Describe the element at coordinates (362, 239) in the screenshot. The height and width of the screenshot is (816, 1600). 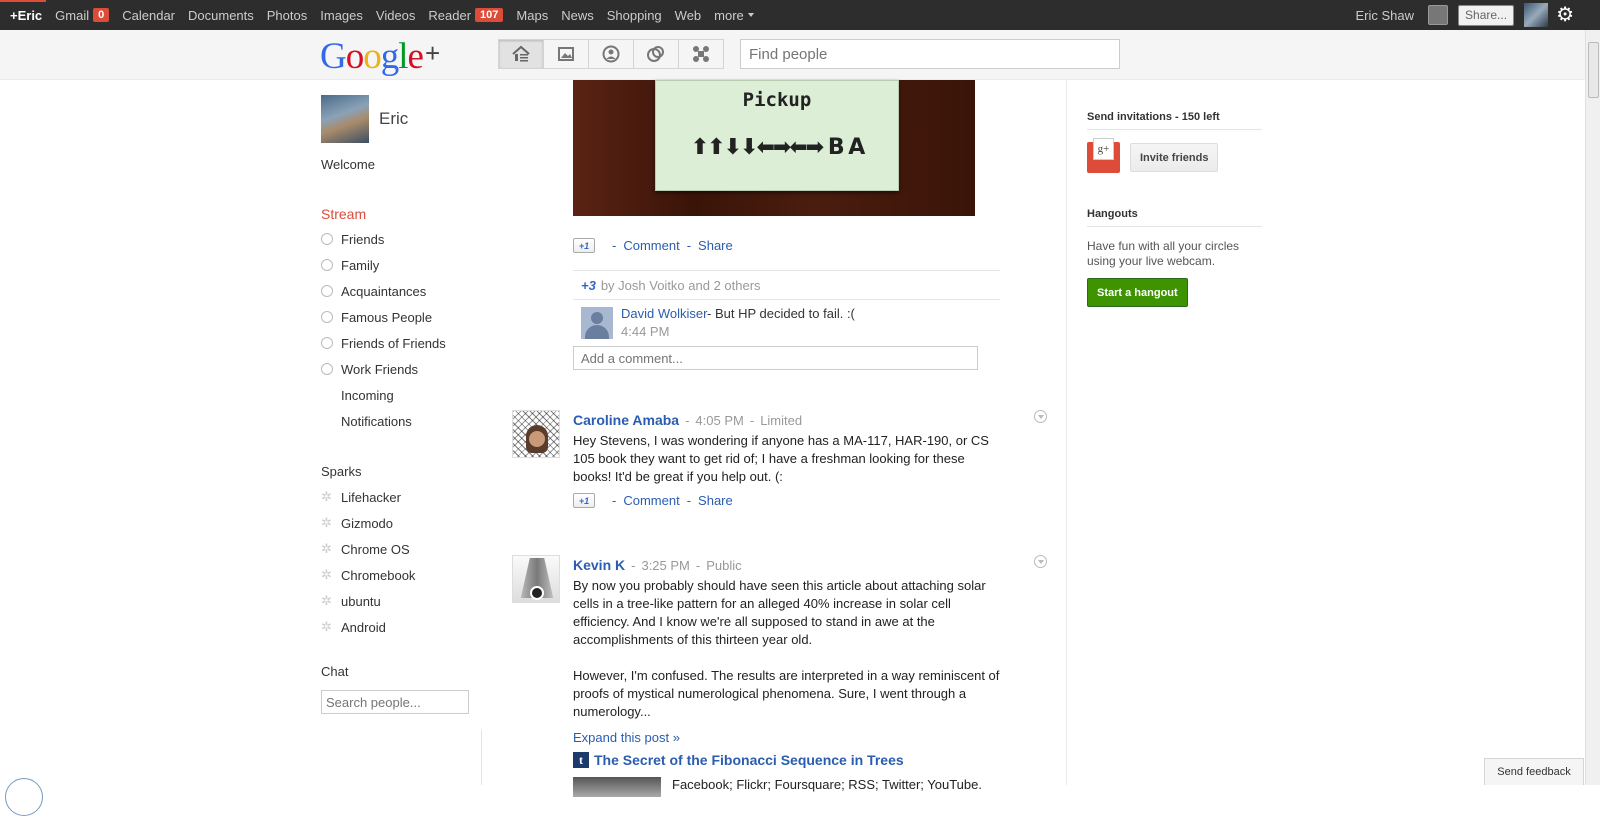
I see `sidebar-item-label: Friends` at that location.